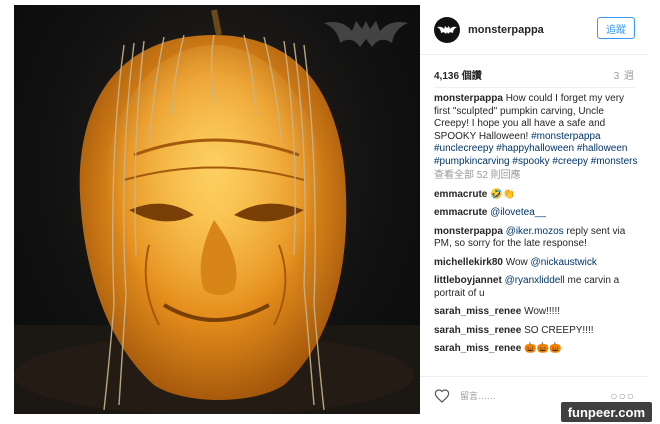 The image size is (660, 424). What do you see at coordinates (468, 262) in the screenshot?
I see `comment-username: michellekirk80` at bounding box center [468, 262].